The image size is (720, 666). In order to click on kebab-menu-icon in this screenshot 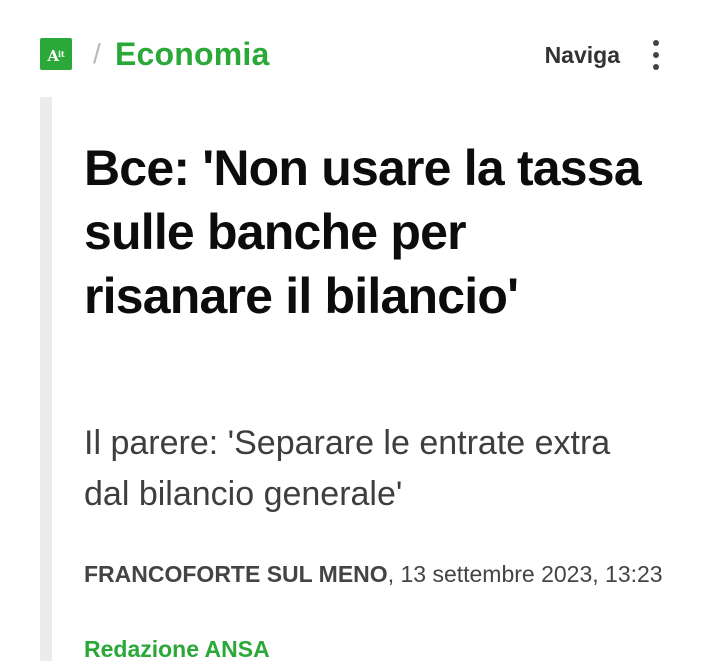, I will do `click(656, 55)`.